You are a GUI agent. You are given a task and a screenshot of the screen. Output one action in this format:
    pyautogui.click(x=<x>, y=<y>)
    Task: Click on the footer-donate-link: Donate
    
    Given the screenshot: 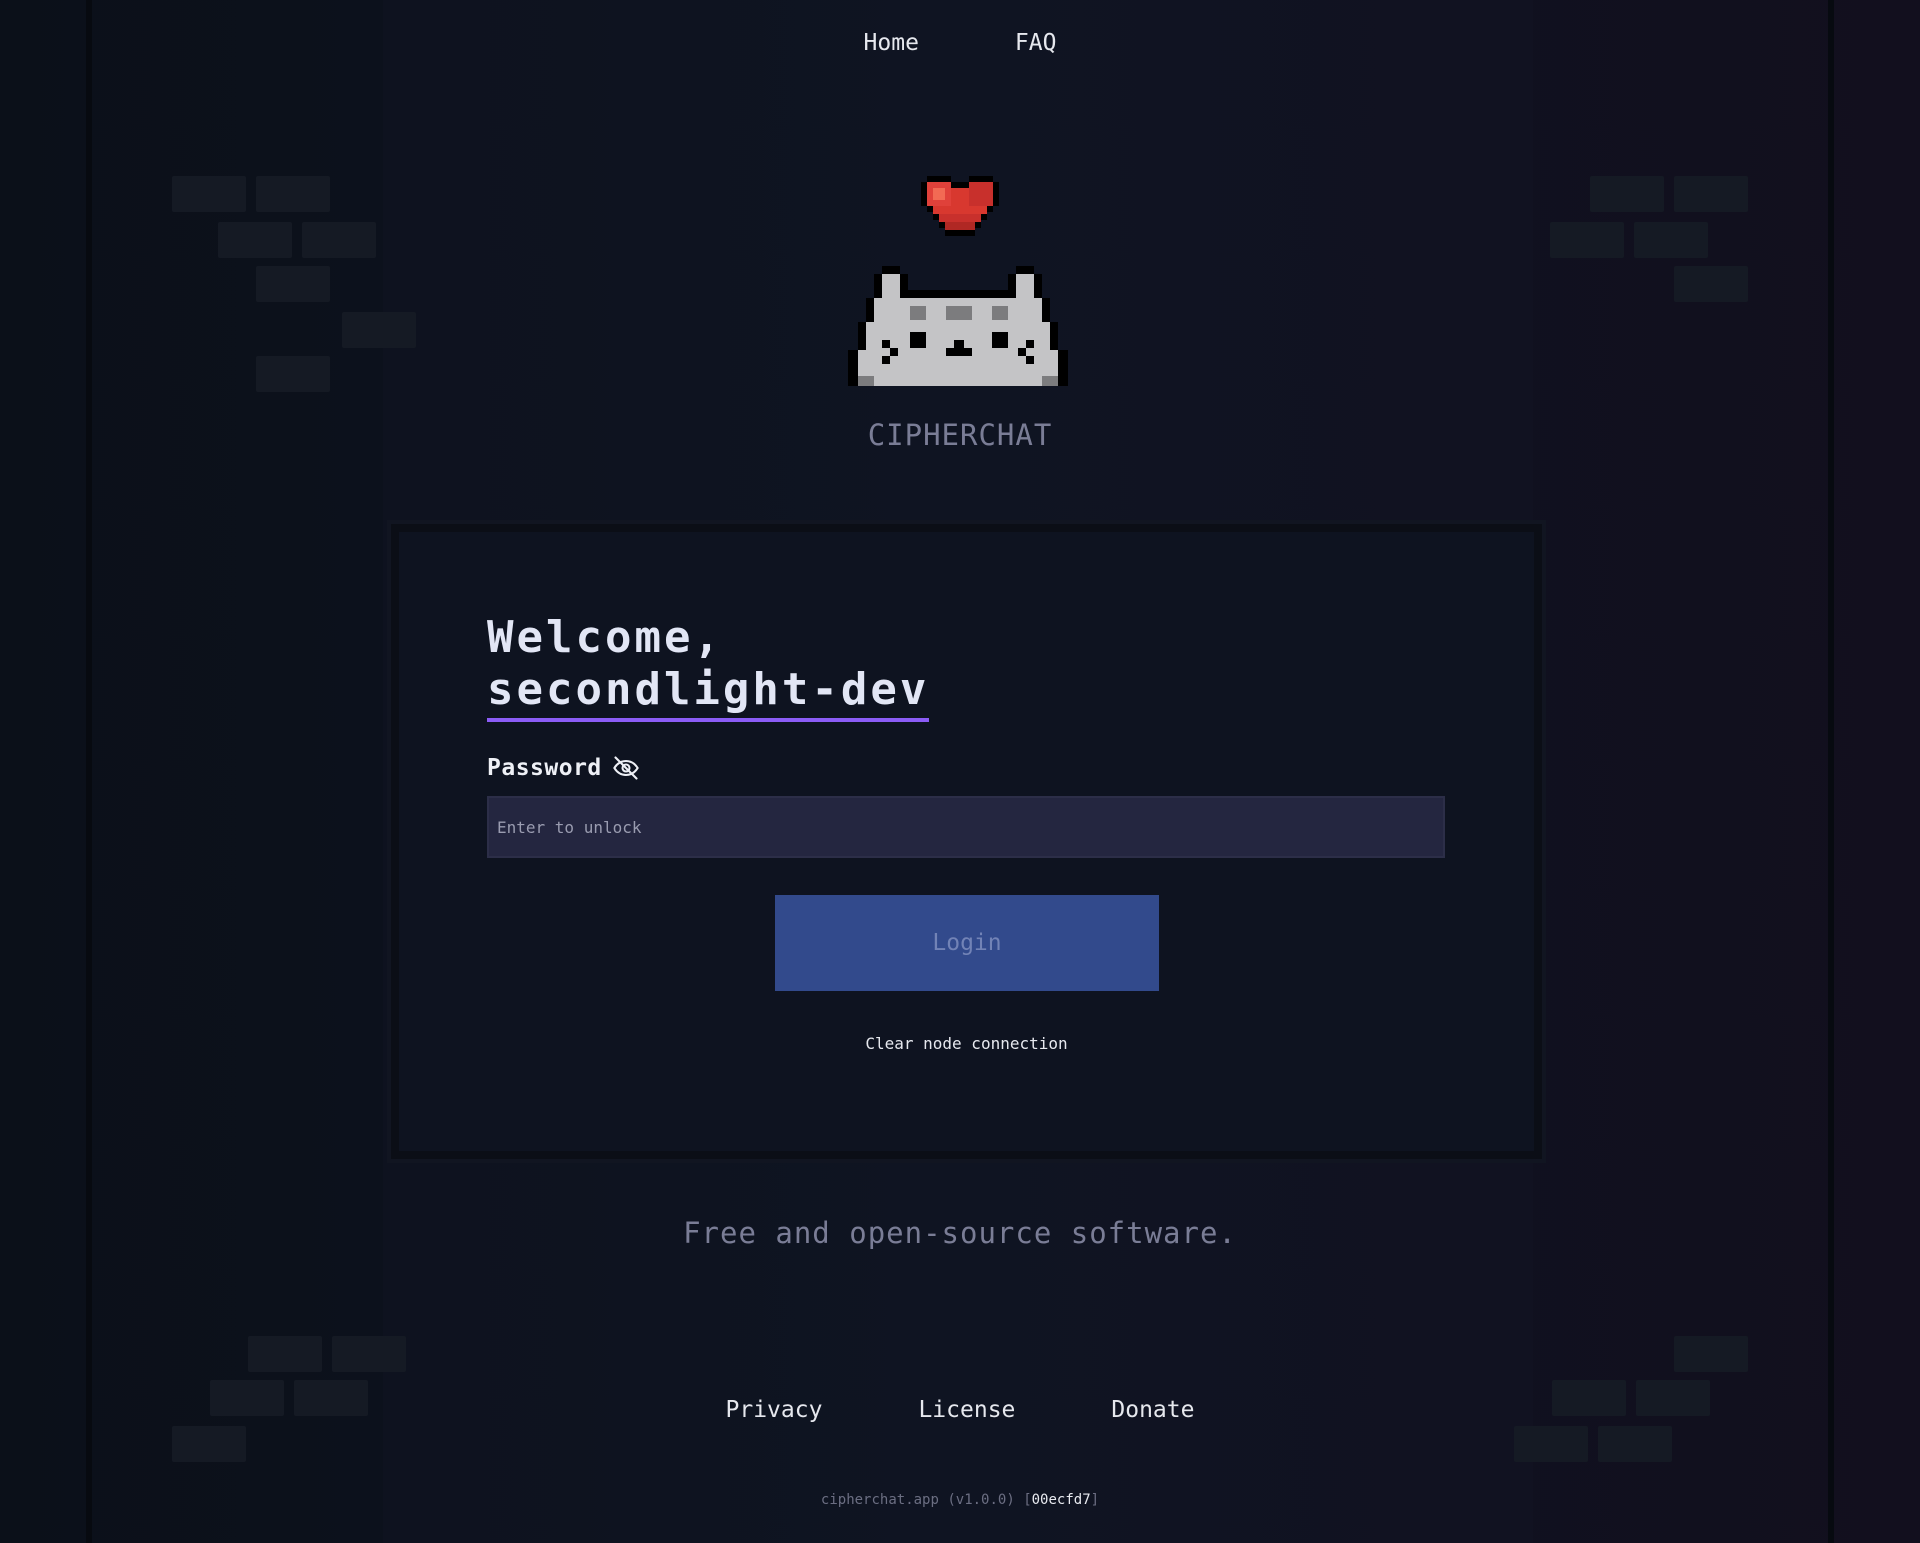 What is the action you would take?
    pyautogui.click(x=1152, y=1410)
    